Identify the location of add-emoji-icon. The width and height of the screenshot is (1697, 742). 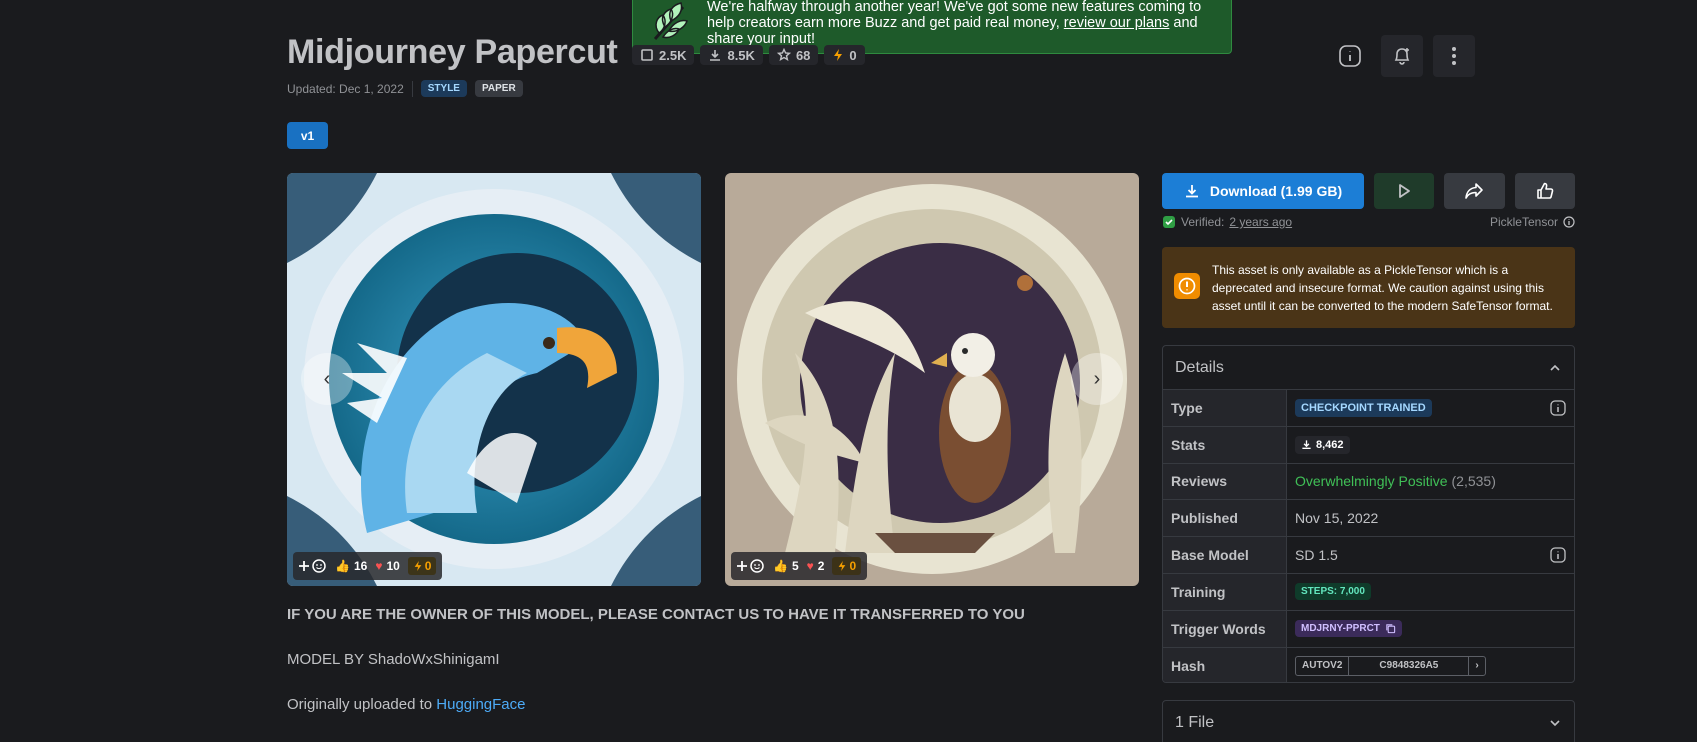
(750, 566).